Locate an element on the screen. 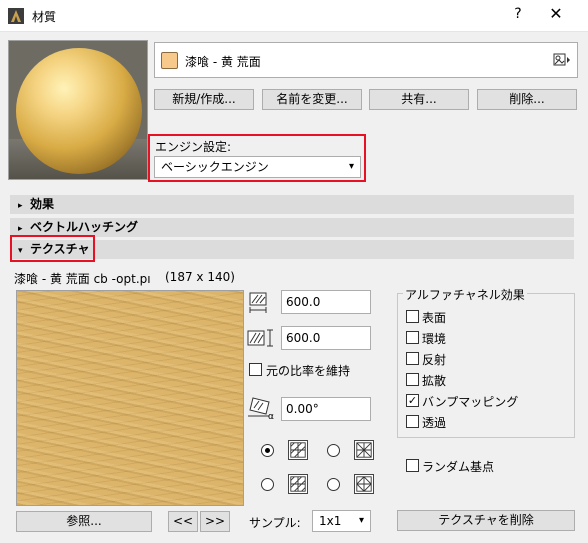 The height and width of the screenshot is (543, 588). texture-file-name: 漆喰 - 黄 荒面 cb -opt.pı is located at coordinates (82, 279).